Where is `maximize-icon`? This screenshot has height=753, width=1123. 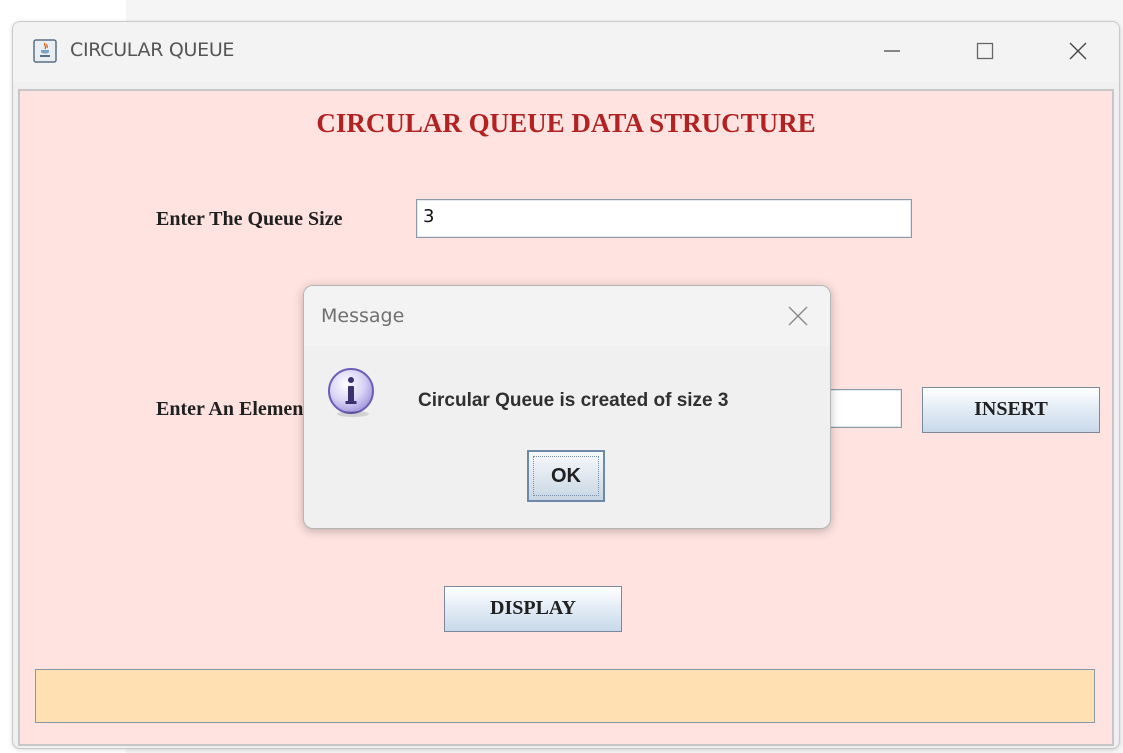
maximize-icon is located at coordinates (985, 51).